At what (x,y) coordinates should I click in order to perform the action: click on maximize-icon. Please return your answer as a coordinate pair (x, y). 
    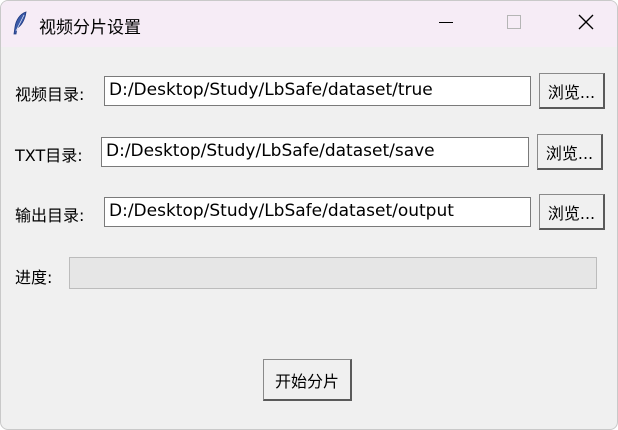
    Looking at the image, I should click on (514, 24).